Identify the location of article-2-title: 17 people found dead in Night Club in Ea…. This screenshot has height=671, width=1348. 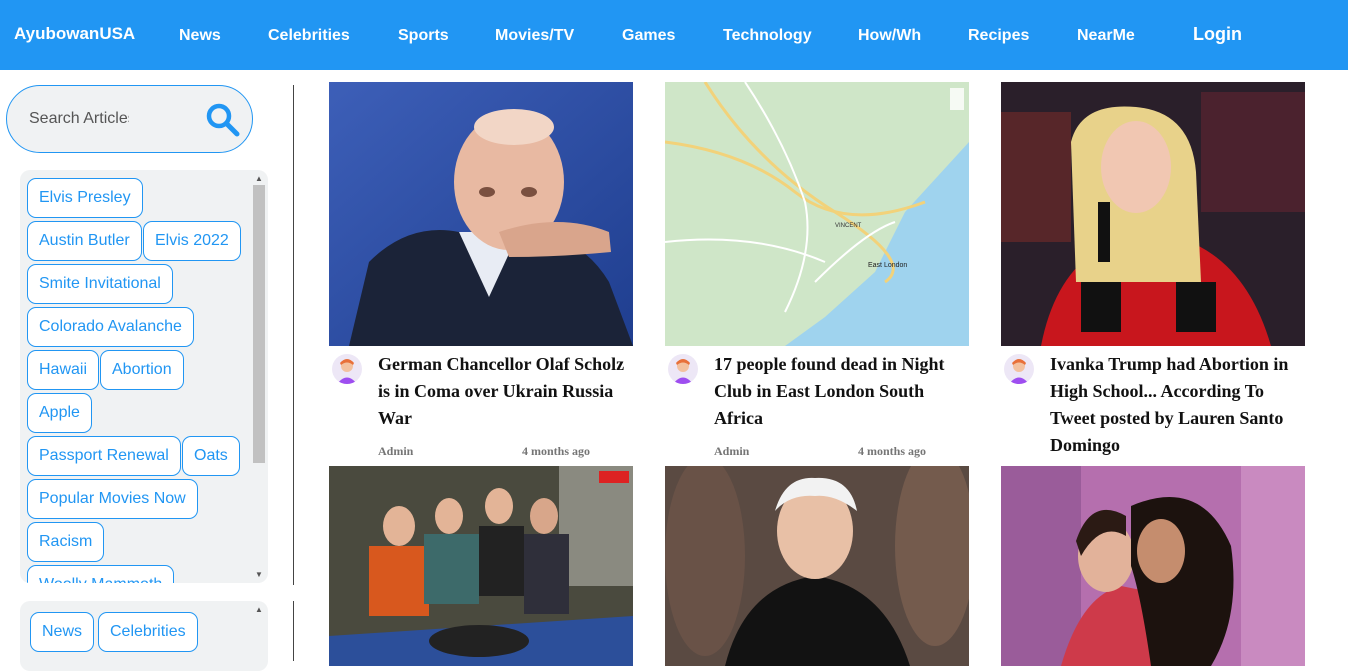
(843, 391).